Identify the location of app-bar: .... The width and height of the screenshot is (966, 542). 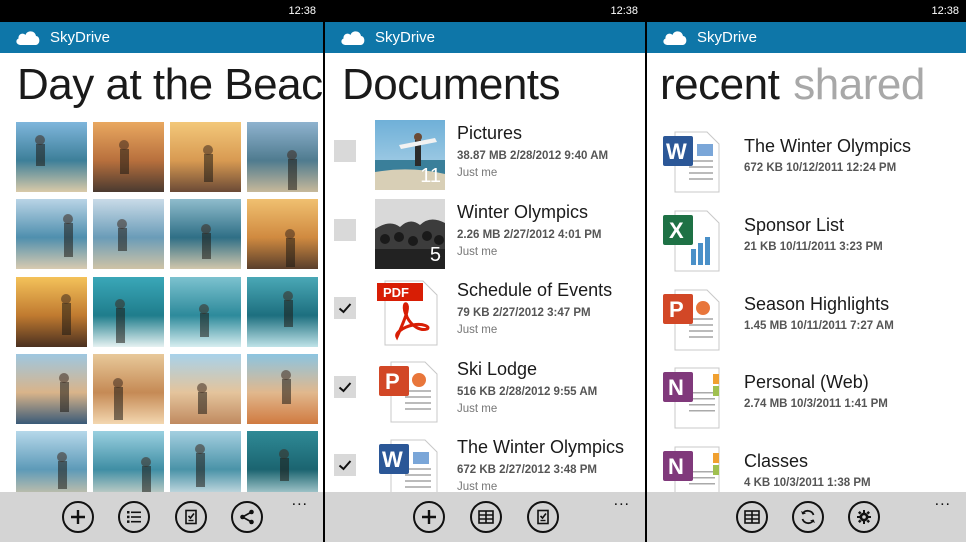
(161, 517).